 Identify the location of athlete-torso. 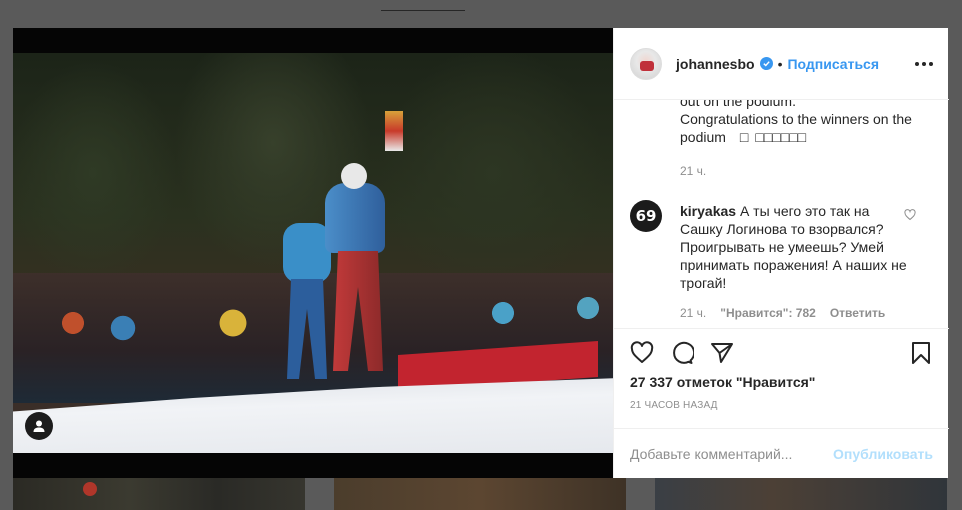
(355, 218).